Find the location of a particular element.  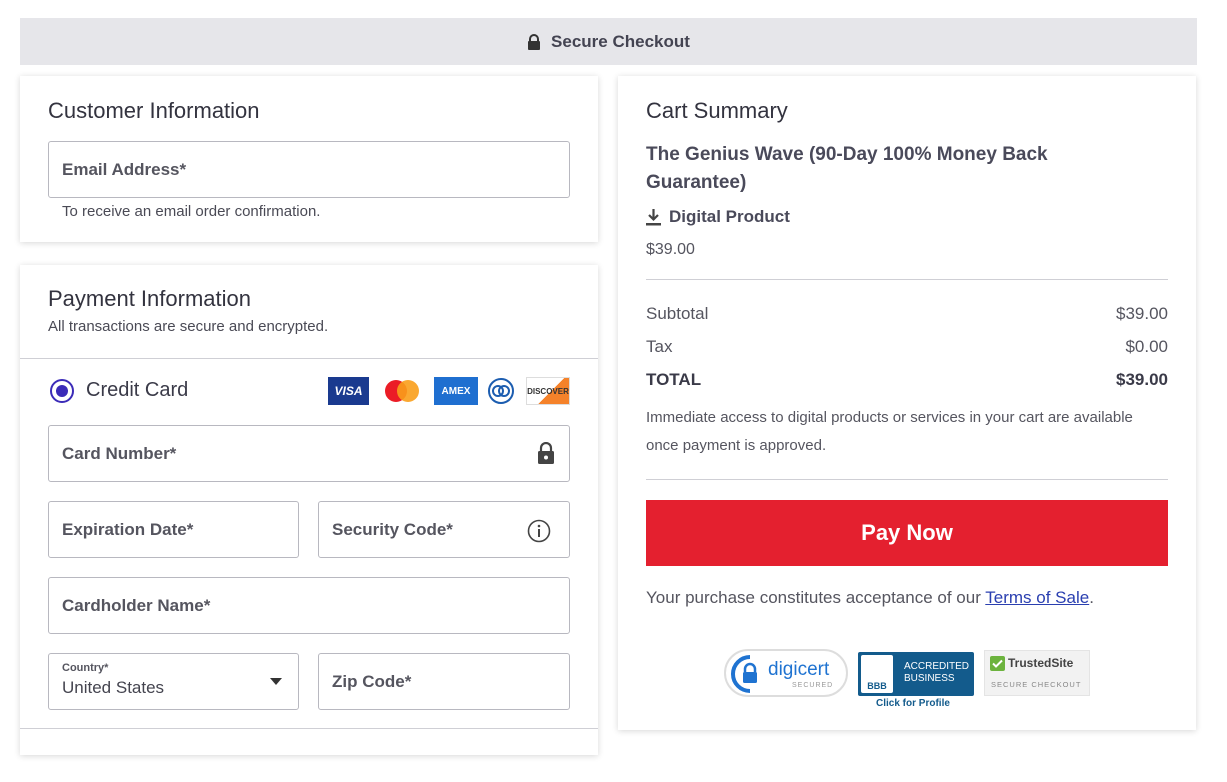

product-type: Digital Product is located at coordinates (718, 217).